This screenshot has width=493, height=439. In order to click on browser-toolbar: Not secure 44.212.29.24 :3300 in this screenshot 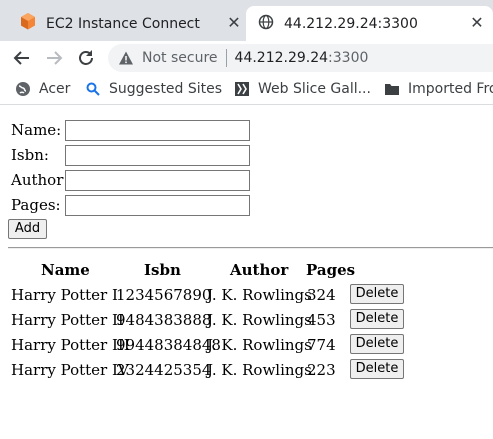, I will do `click(246, 58)`.